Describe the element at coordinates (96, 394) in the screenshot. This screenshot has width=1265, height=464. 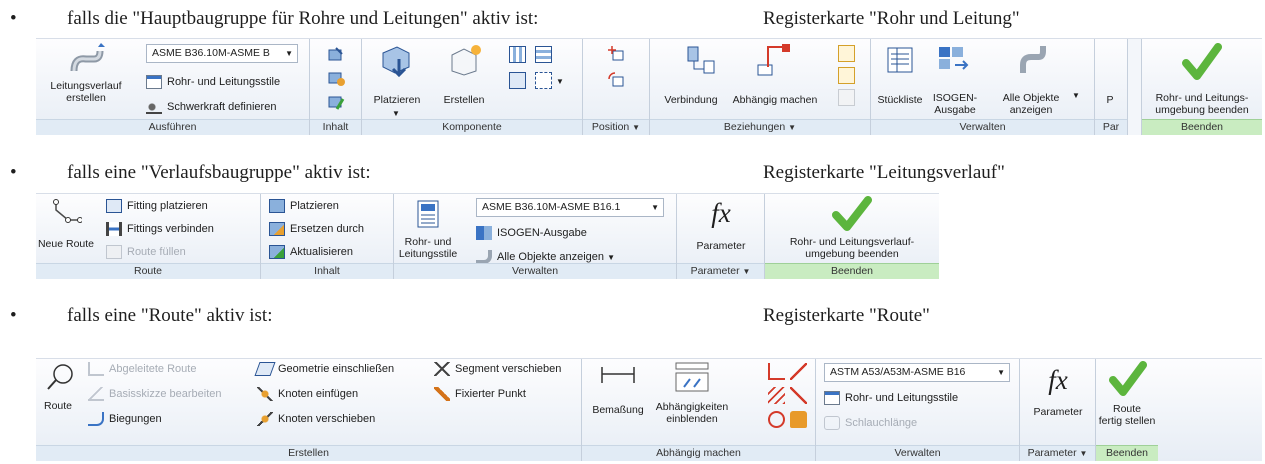
I see `edit-sketch-icon` at that location.